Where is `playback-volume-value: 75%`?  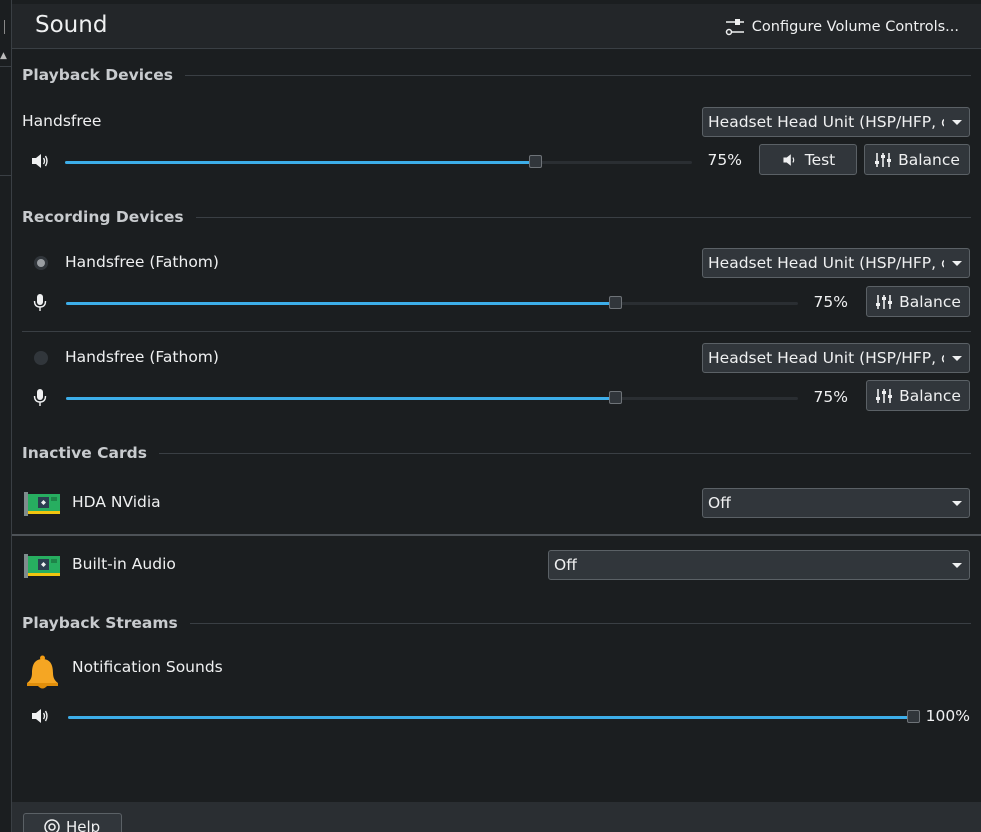
playback-volume-value: 75% is located at coordinates (724, 160).